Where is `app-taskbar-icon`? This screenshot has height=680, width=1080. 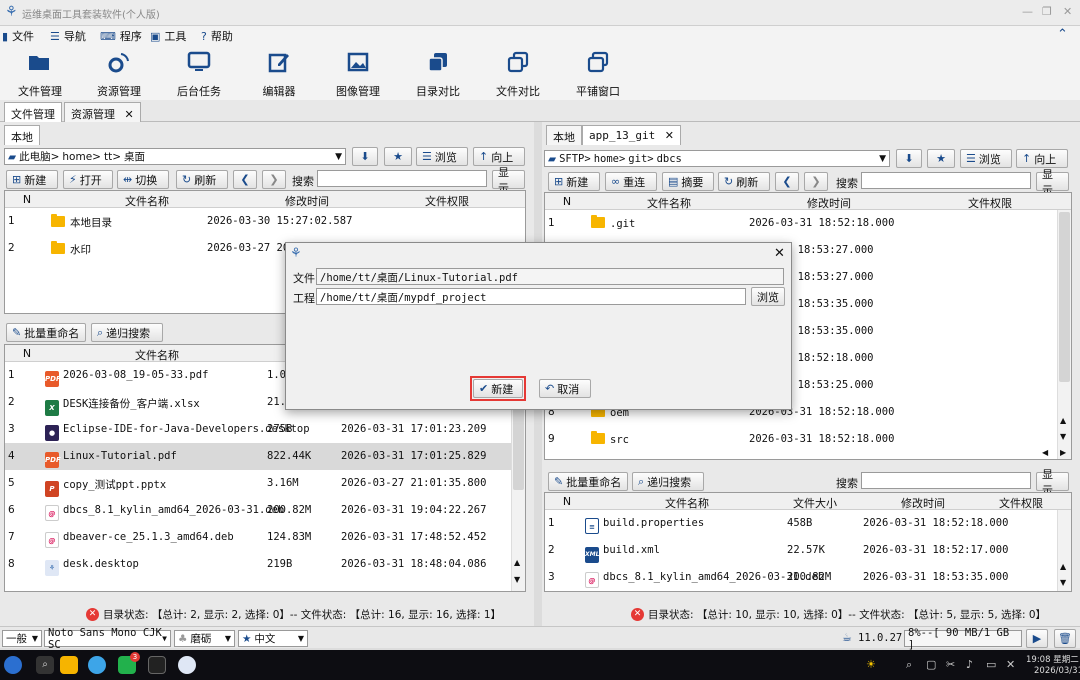 app-taskbar-icon is located at coordinates (187, 665).